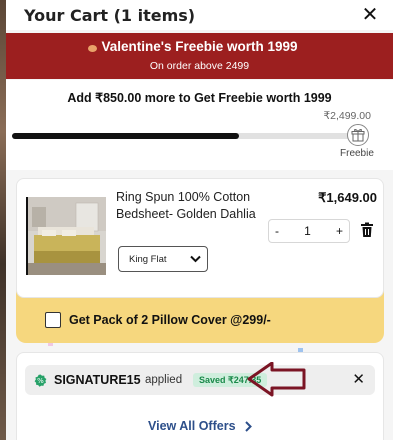 This screenshot has height=440, width=393. I want to click on discount-icon: %, so click(40, 380).